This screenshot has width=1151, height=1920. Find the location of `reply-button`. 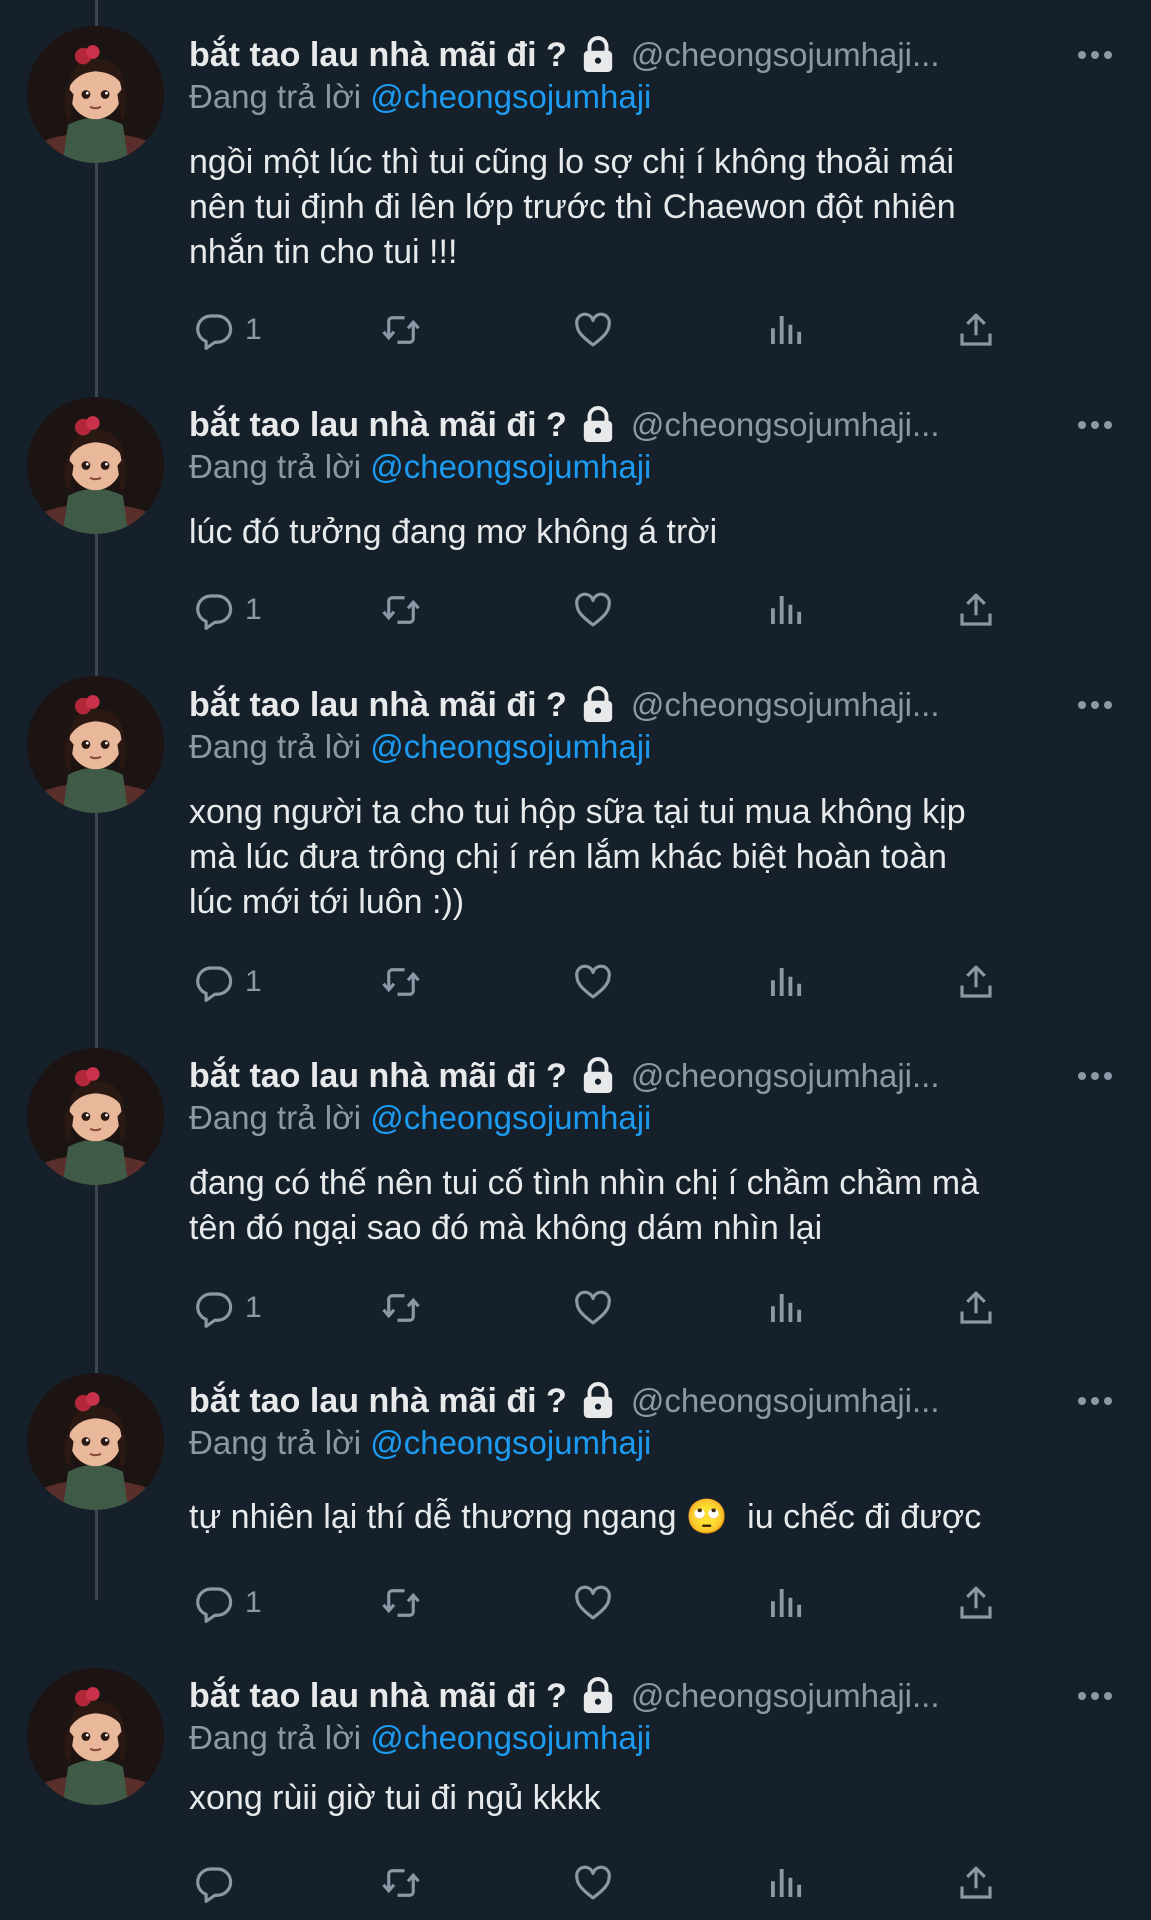

reply-button is located at coordinates (219, 1883).